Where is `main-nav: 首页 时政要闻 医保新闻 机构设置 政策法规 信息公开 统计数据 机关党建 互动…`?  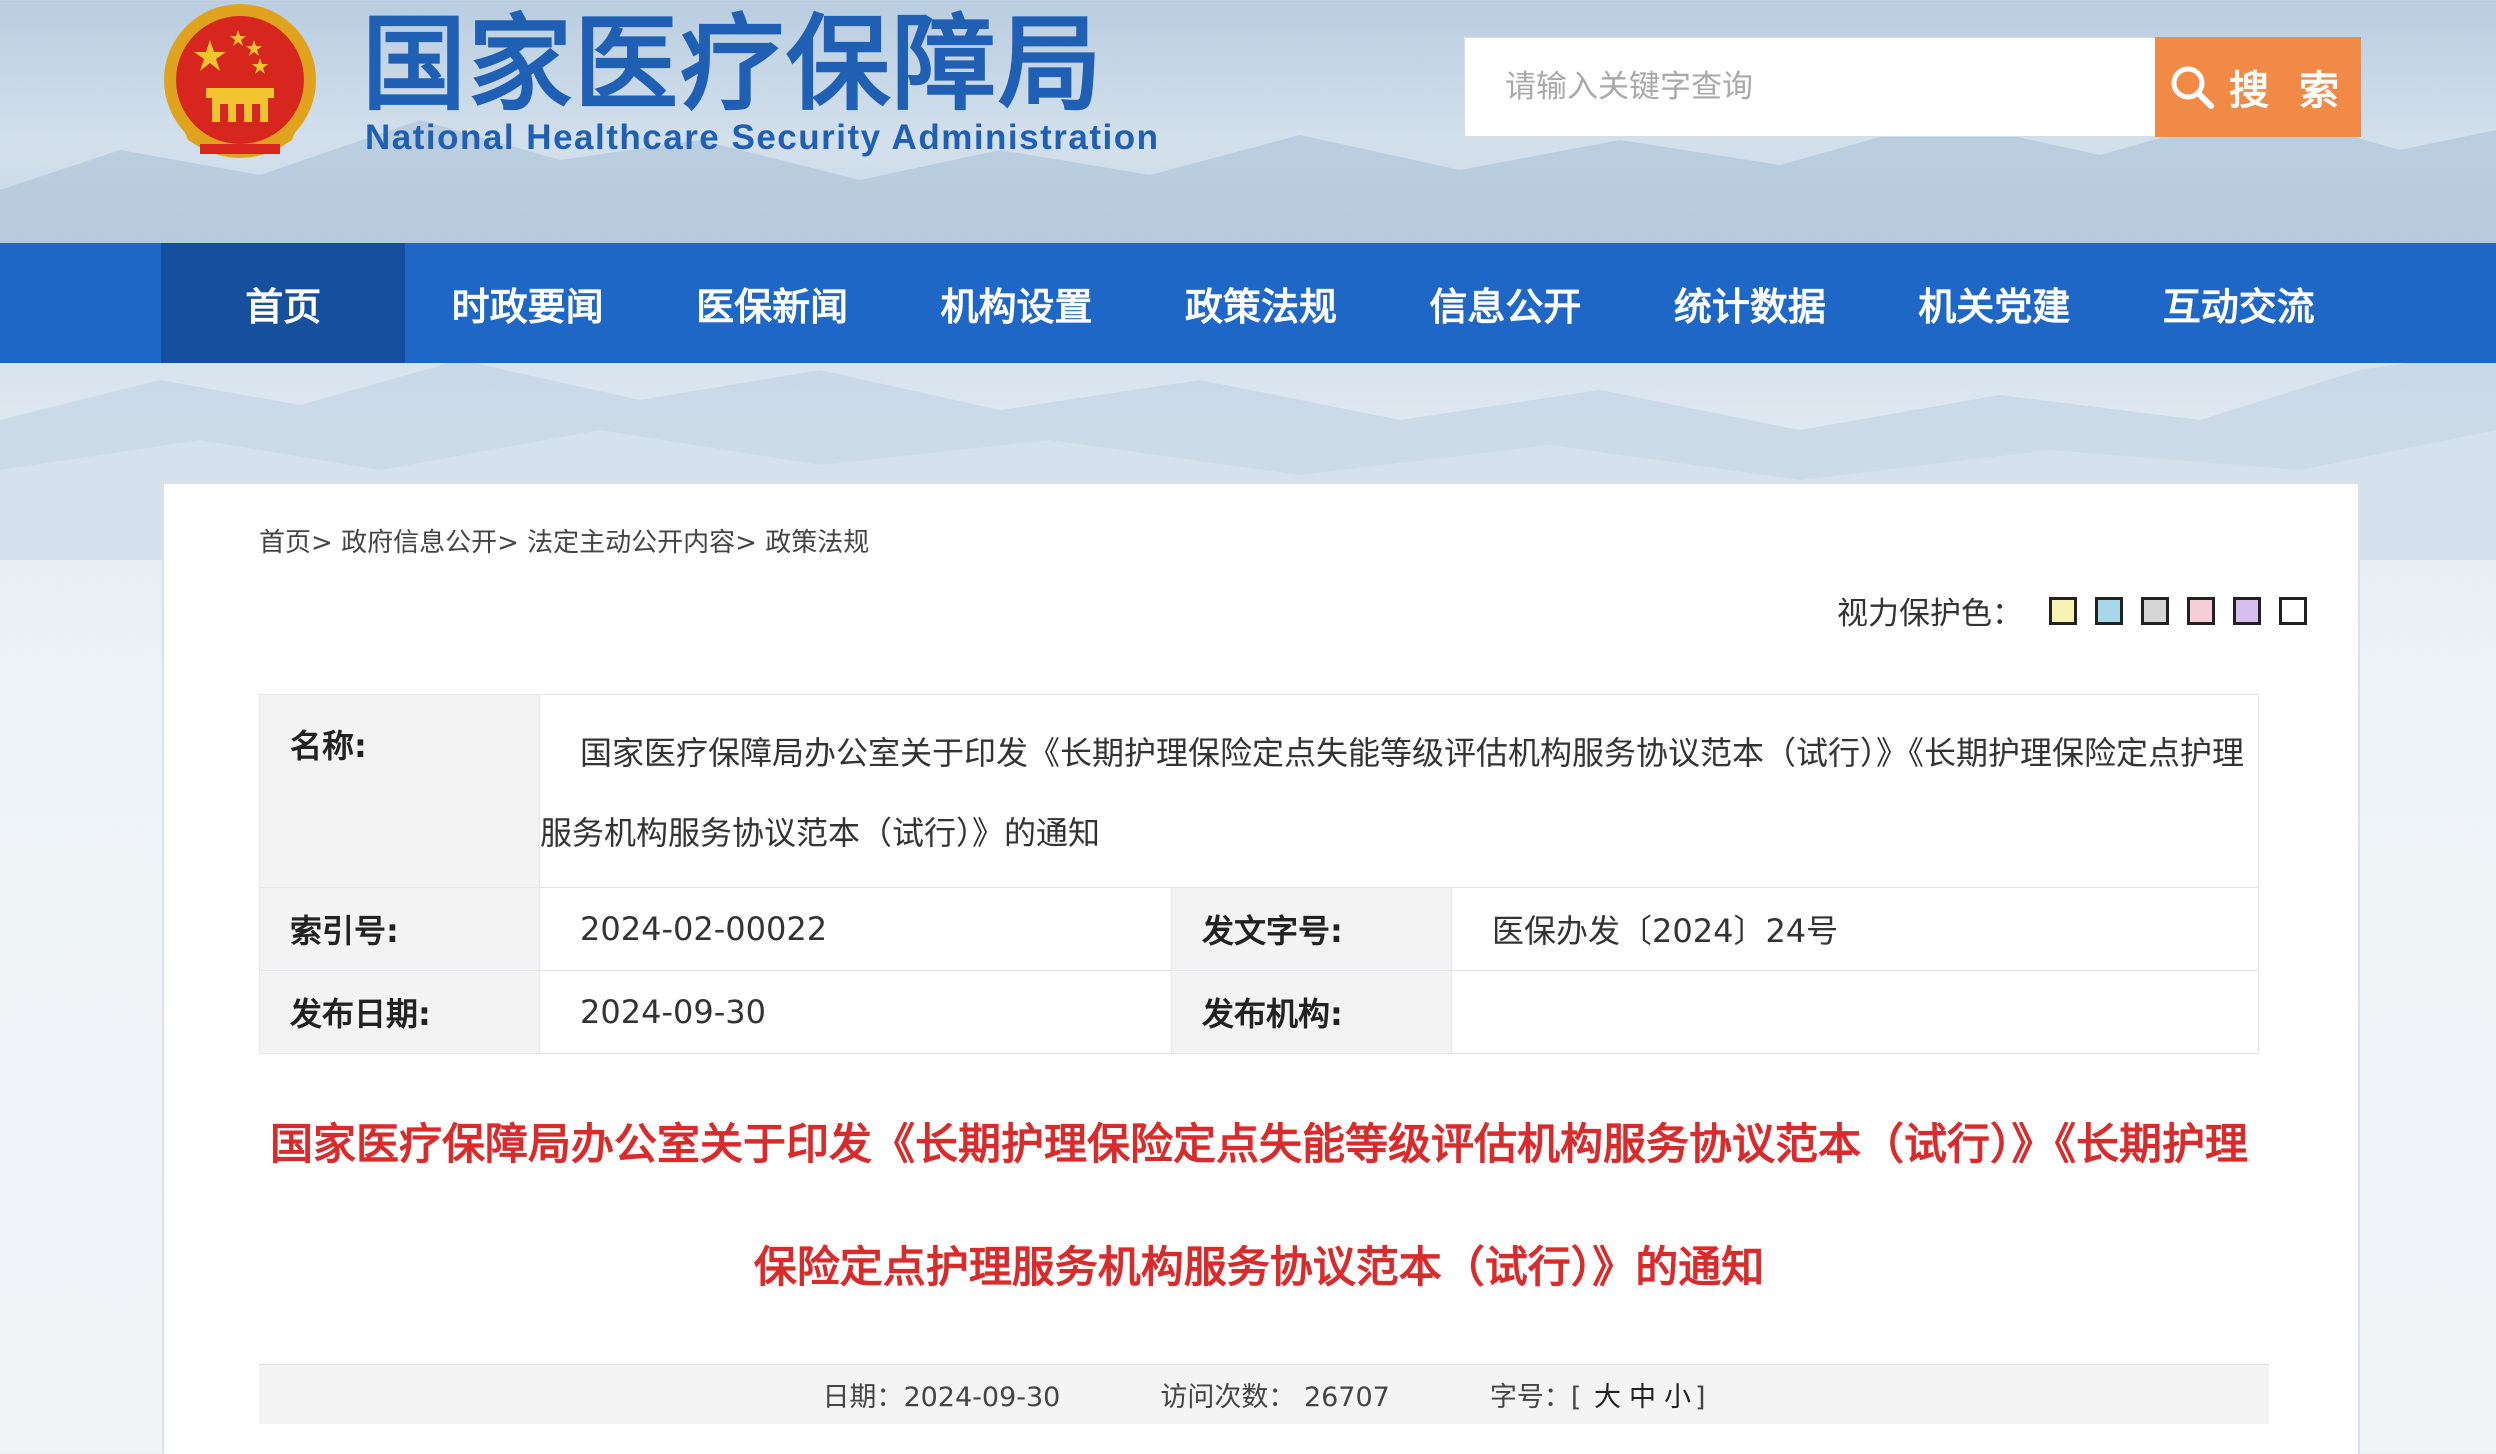 main-nav: 首页 时政要闻 医保新闻 机构设置 政策法规 信息公开 统计数据 机关党建 互动… is located at coordinates (1248, 303).